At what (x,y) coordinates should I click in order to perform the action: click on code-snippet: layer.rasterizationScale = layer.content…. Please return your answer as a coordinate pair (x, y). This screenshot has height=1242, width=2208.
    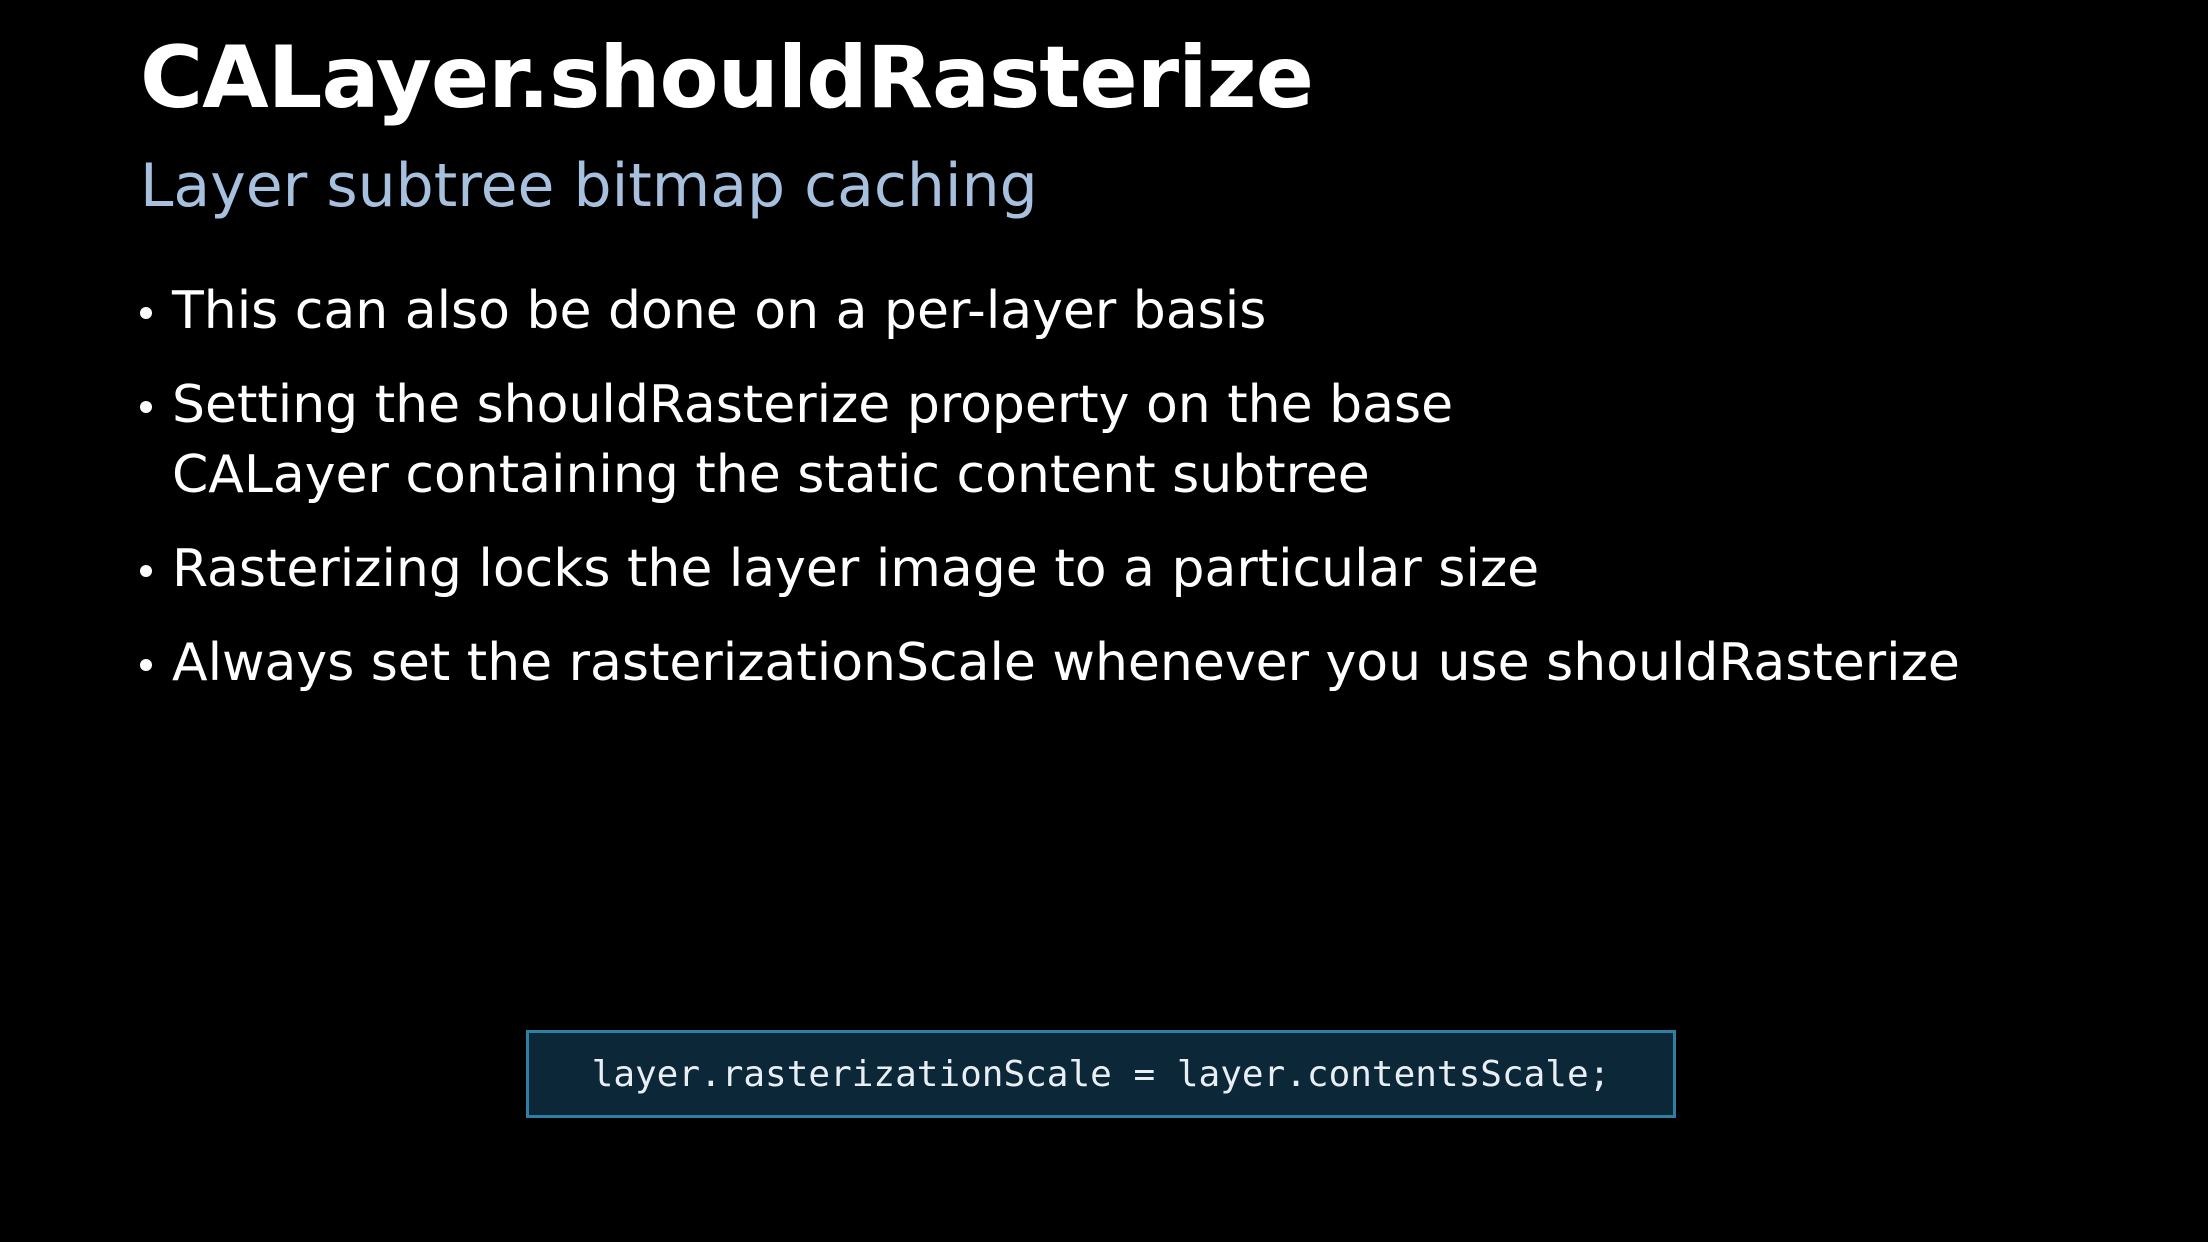
    Looking at the image, I should click on (1101, 1074).